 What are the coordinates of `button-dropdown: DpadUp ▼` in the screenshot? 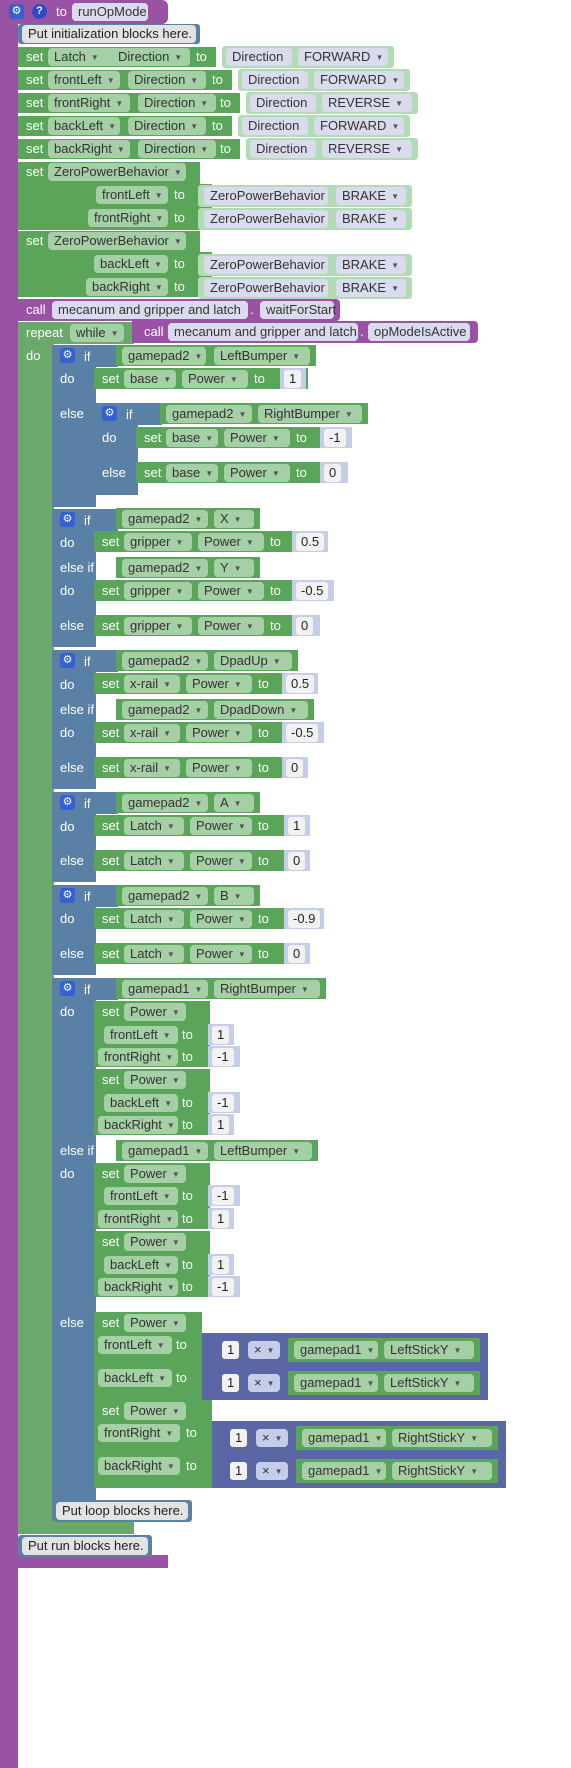 It's located at (253, 661).